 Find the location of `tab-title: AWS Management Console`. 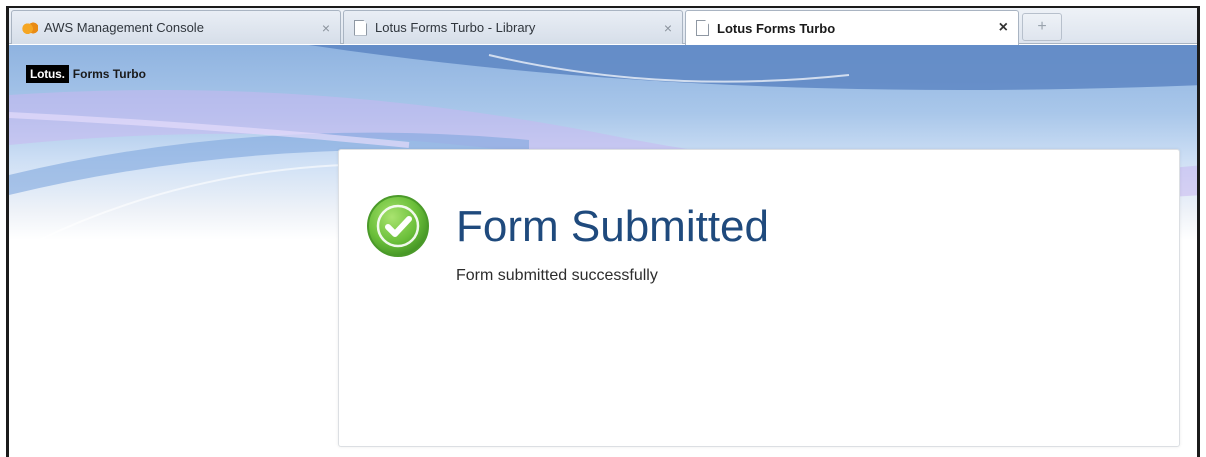

tab-title: AWS Management Console is located at coordinates (124, 27).